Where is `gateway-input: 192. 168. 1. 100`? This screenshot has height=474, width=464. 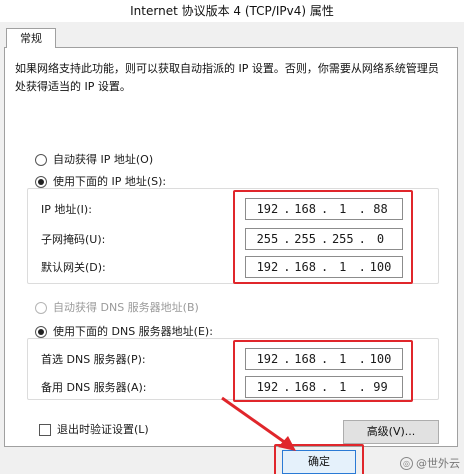
gateway-input: 192. 168. 1. 100 is located at coordinates (324, 267).